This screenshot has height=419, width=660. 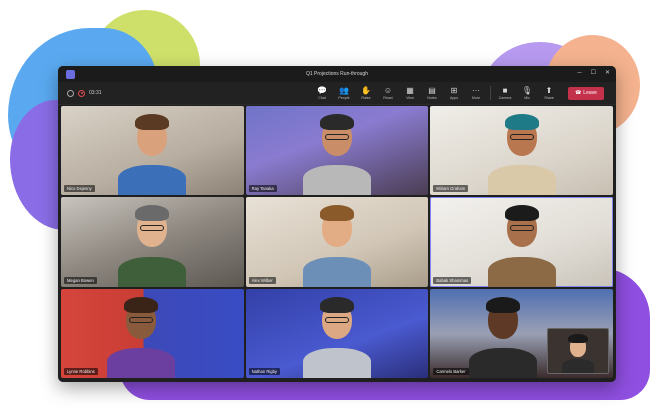 I want to click on window-title: Q1 Projections Run-through, so click(x=337, y=74).